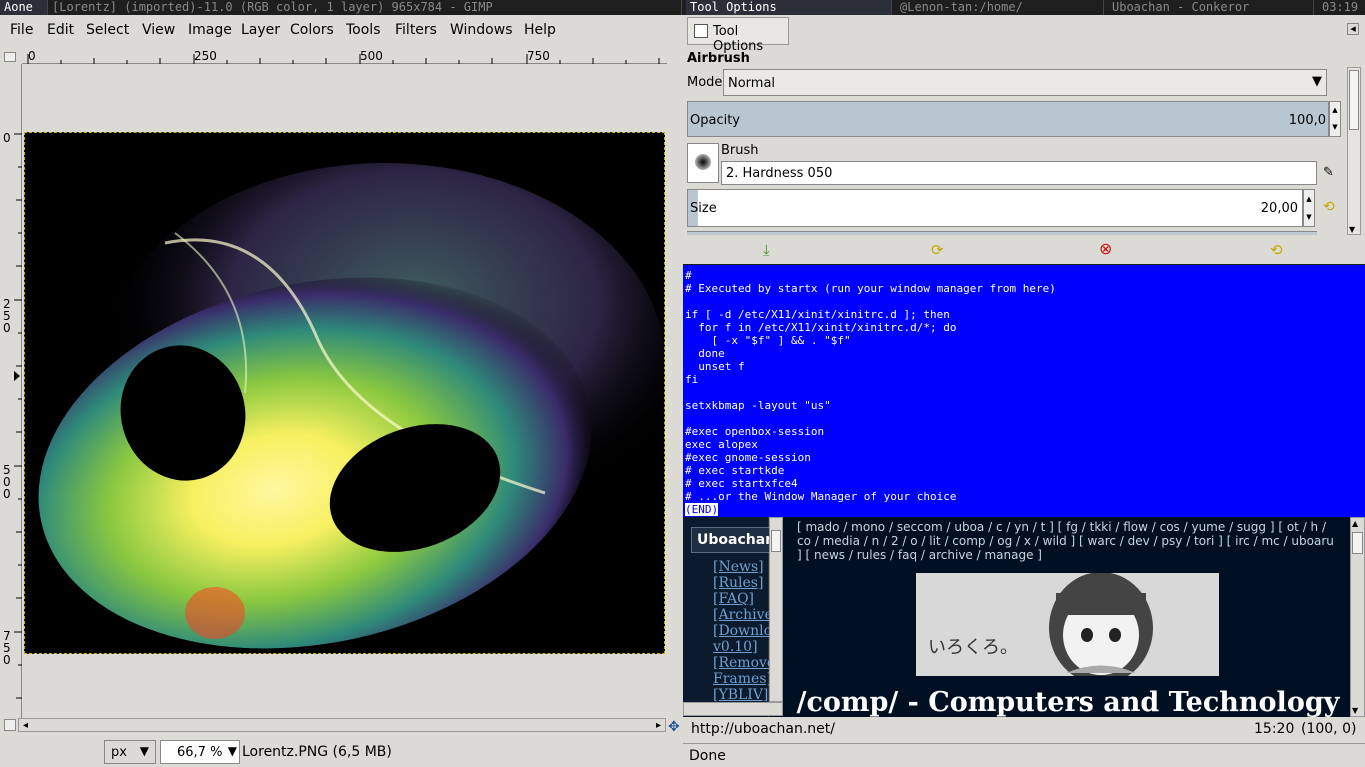  Describe the element at coordinates (789, 7) in the screenshot. I see `tool-options-window-title: Tool Options` at that location.